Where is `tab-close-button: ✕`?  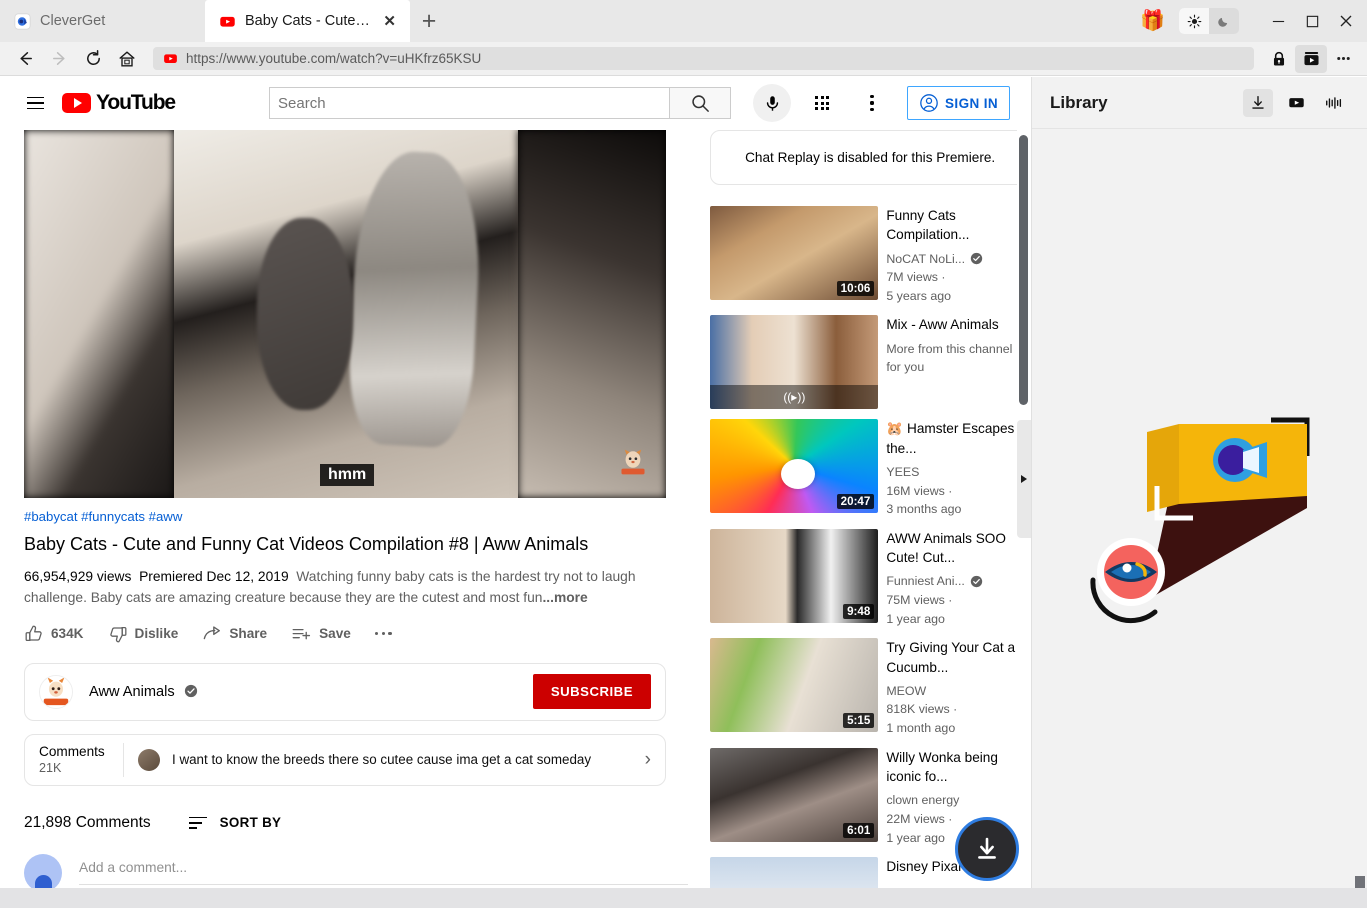 tab-close-button: ✕ is located at coordinates (388, 21).